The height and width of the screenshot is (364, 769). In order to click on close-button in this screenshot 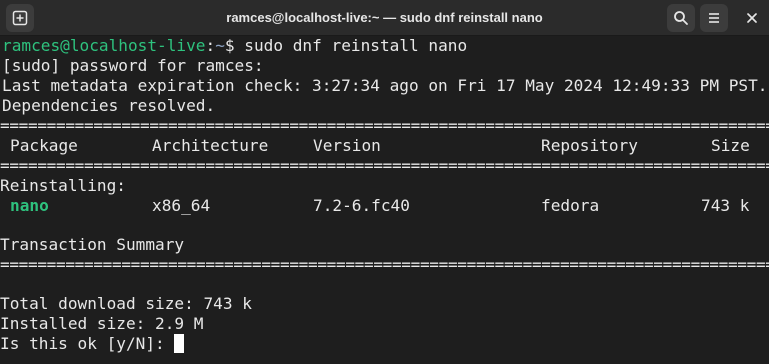, I will do `click(752, 18)`.